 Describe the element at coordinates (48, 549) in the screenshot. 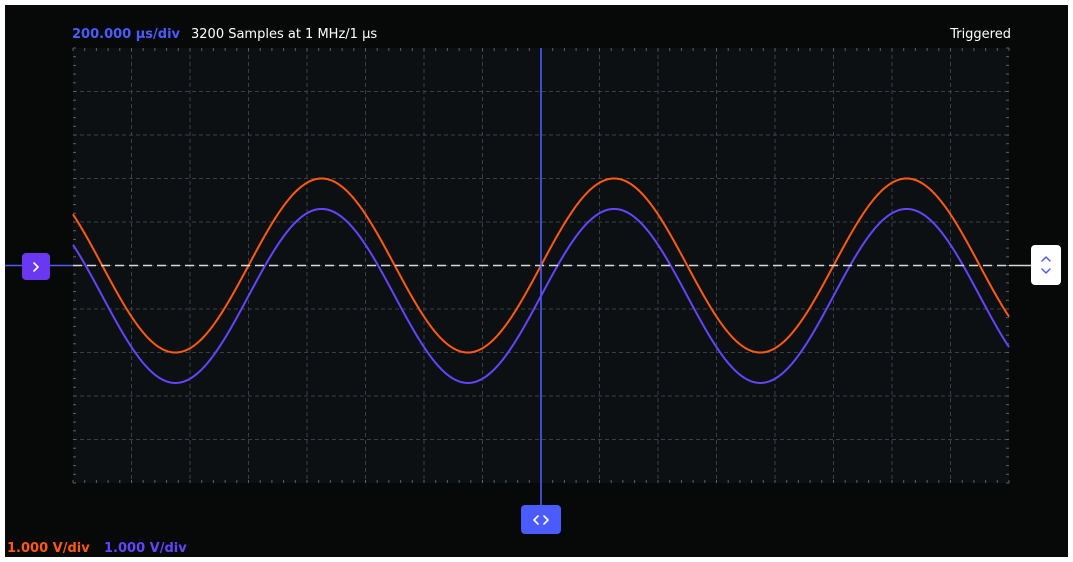

I see `channel-1-scale-label: 1.000 V/div` at that location.